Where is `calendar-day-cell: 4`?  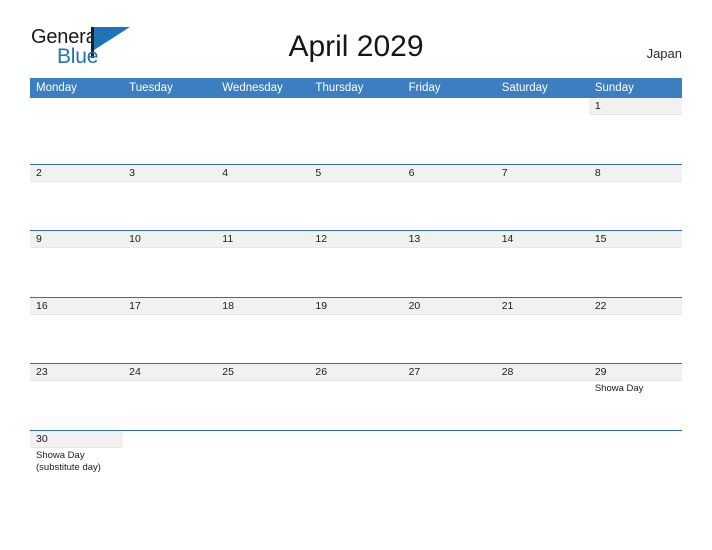 calendar-day-cell: 4 is located at coordinates (263, 197).